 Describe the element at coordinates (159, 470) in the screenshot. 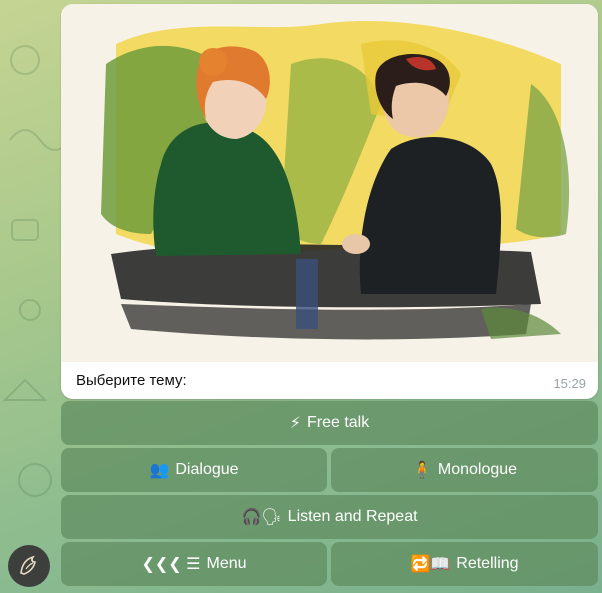

I see `people-icon: 👥` at that location.